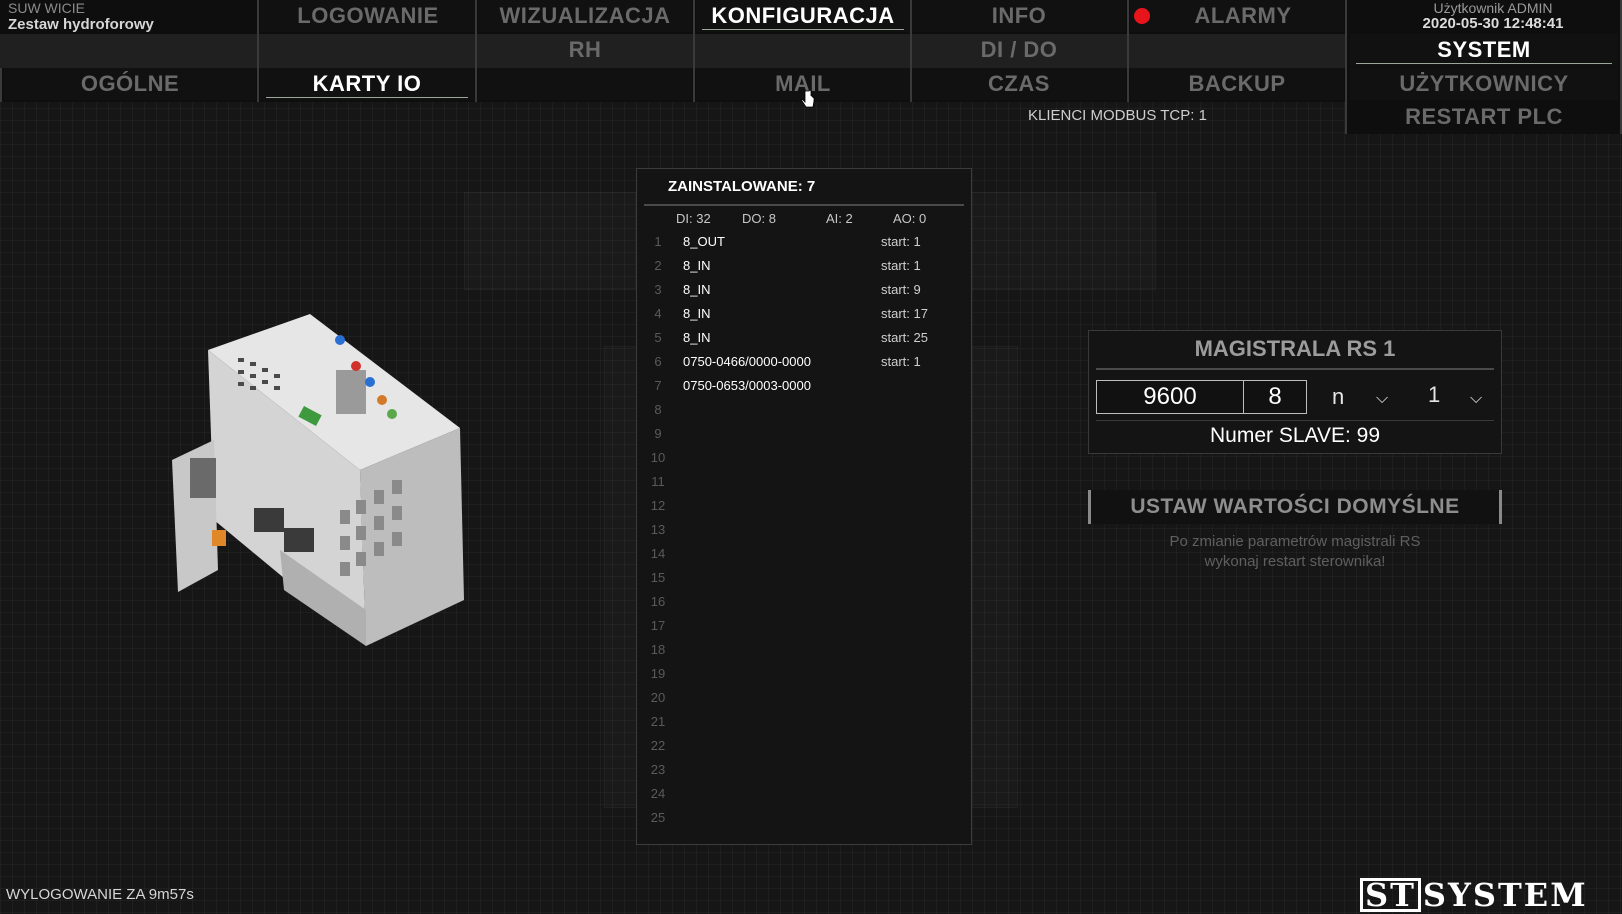 This screenshot has width=1622, height=914. I want to click on baud-rate-field: 9600, so click(1170, 397).